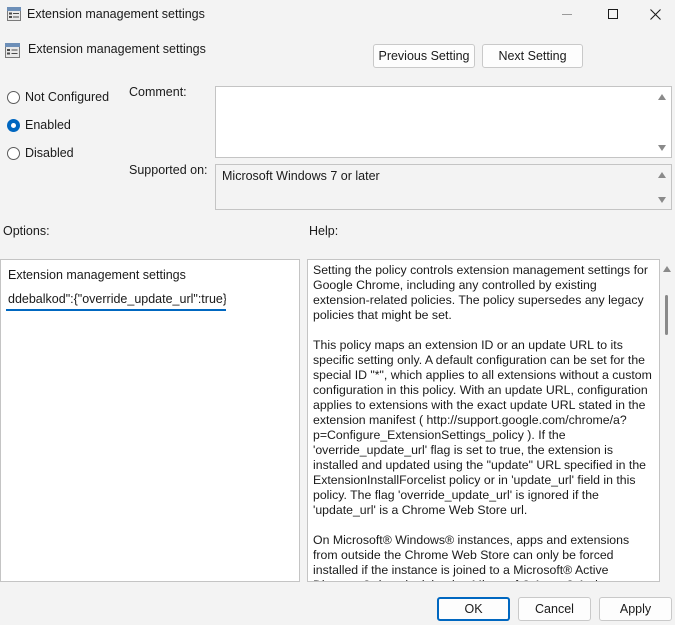  Describe the element at coordinates (554, 609) in the screenshot. I see `cancel-button: Cancel` at that location.